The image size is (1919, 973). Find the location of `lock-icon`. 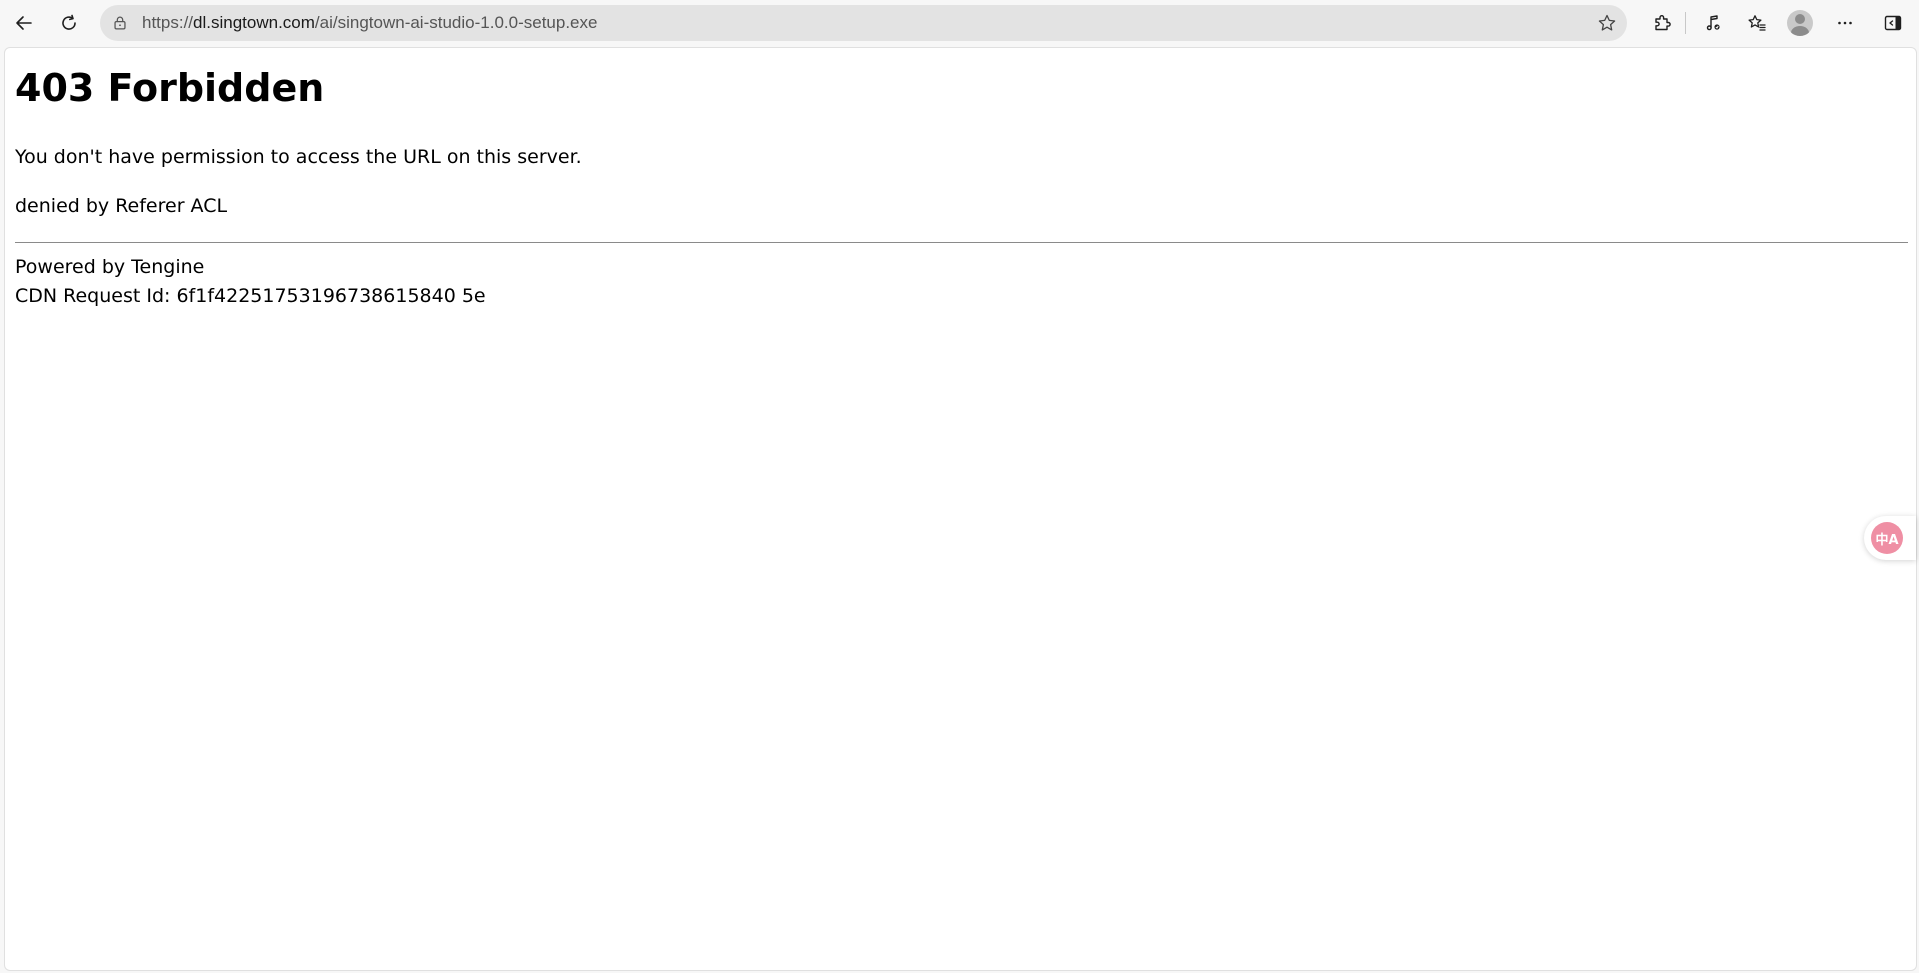

lock-icon is located at coordinates (120, 23).